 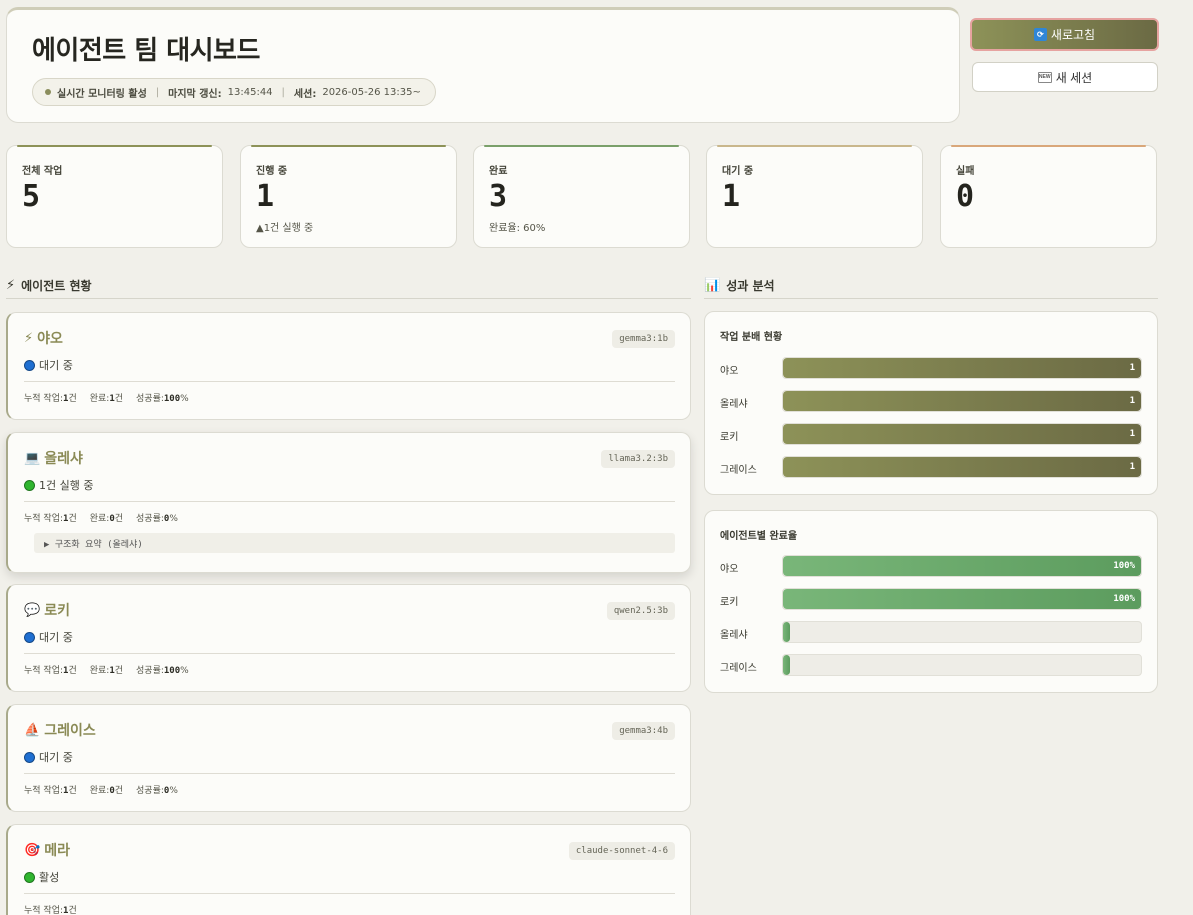 I want to click on monitoring-status: 실시간 모니터링 활성, so click(x=102, y=94).